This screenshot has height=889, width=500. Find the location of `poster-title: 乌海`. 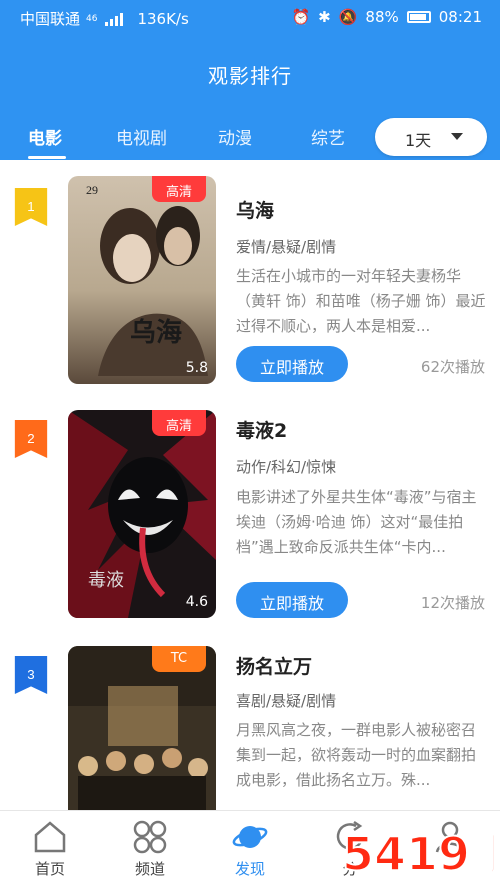

poster-title: 乌海 is located at coordinates (156, 332).